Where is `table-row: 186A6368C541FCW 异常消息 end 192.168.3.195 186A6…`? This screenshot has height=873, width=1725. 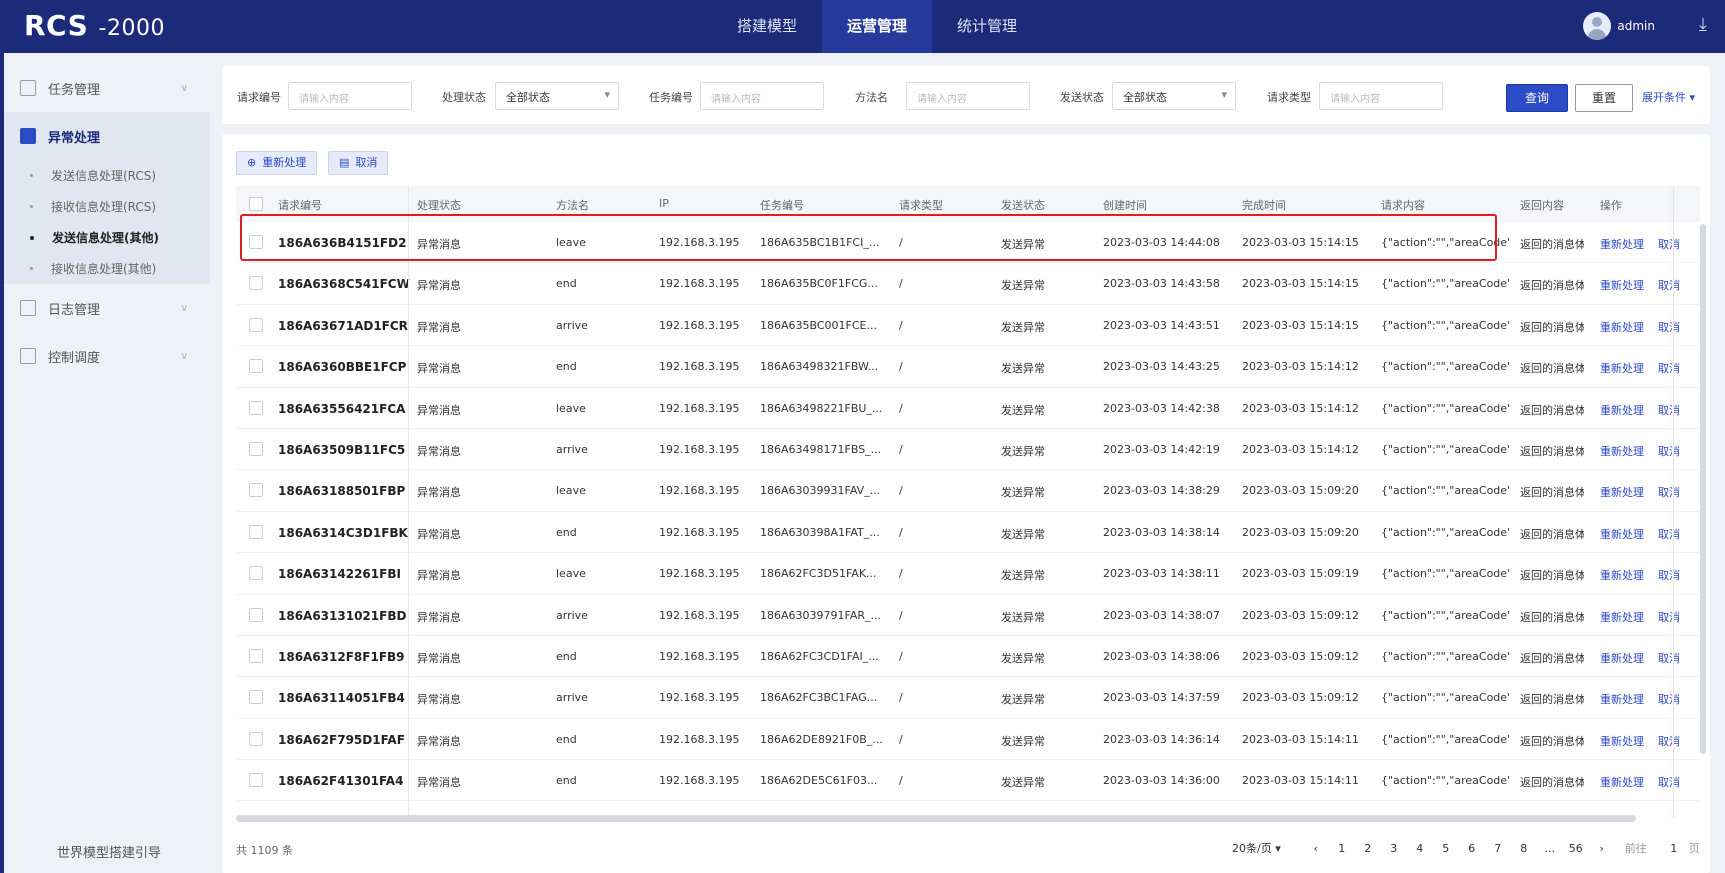
table-row: 186A6368C541FCW 异常消息 end 192.168.3.195 186A6… is located at coordinates (968, 284).